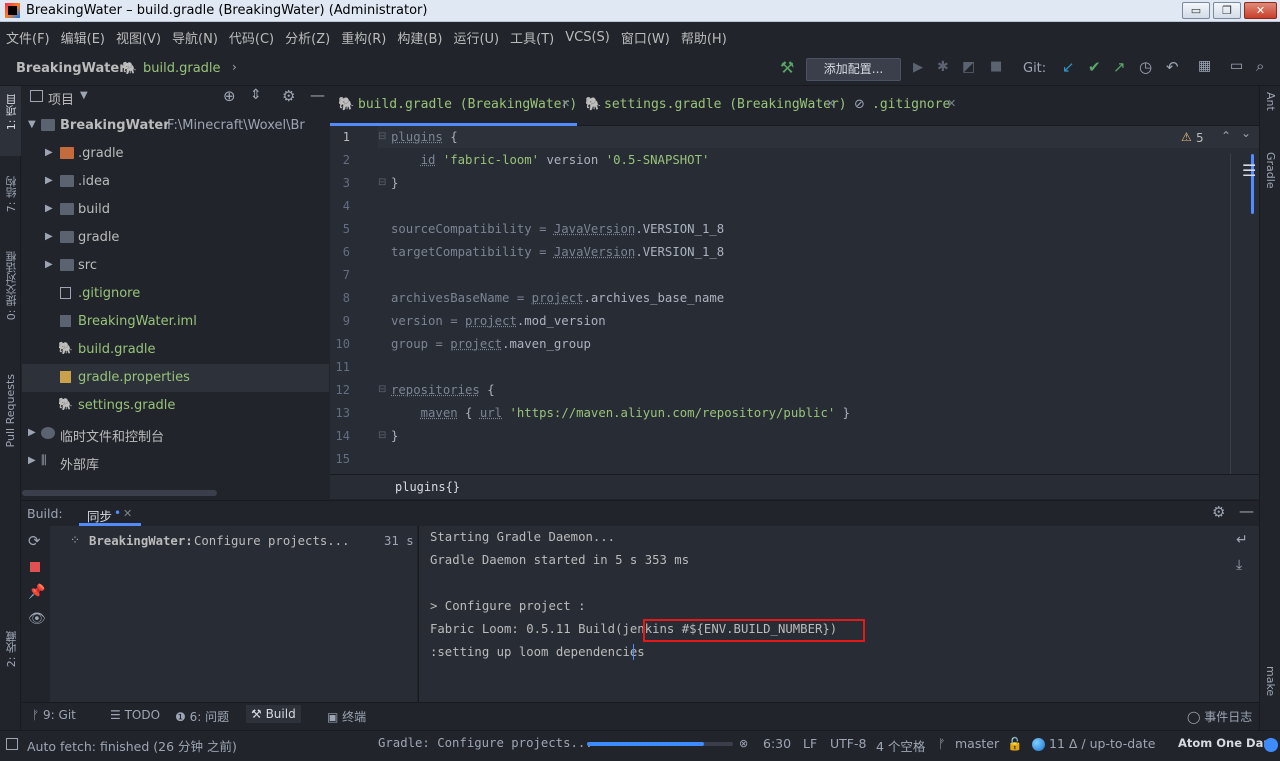 The image size is (1280, 761). I want to click on horizontal-scrollbar, so click(119, 493).